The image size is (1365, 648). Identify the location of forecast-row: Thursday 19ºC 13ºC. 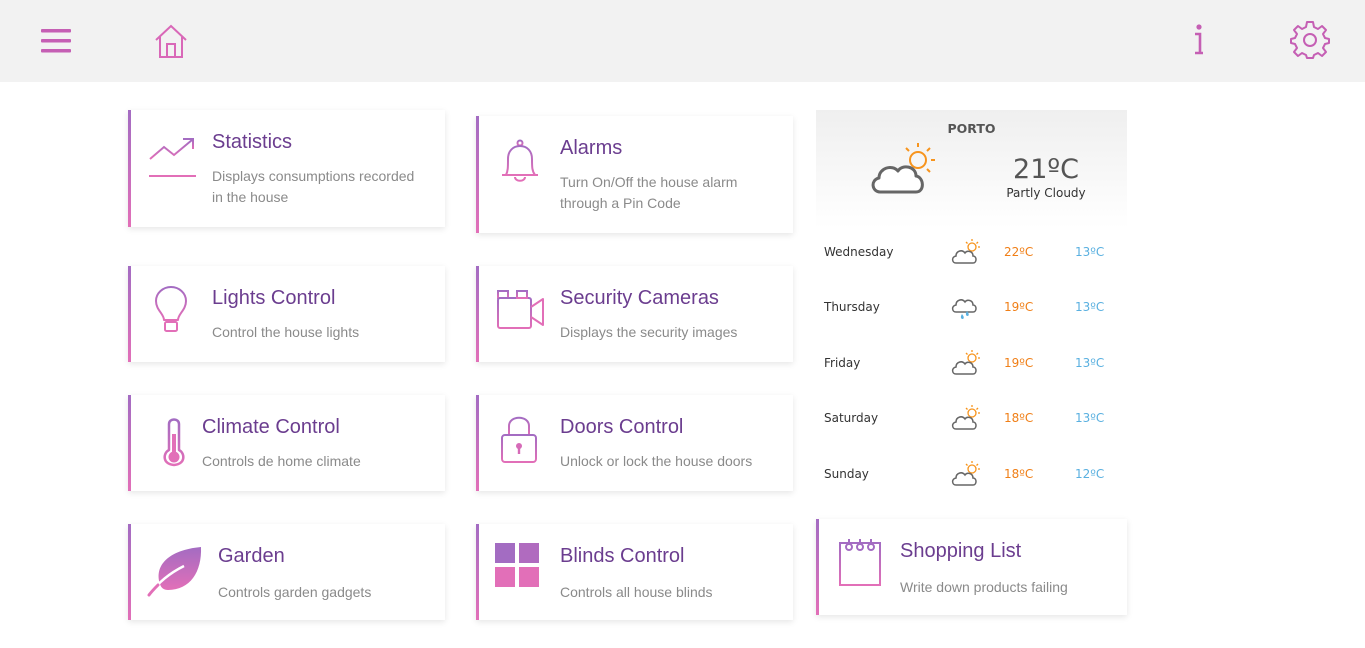
(971, 307).